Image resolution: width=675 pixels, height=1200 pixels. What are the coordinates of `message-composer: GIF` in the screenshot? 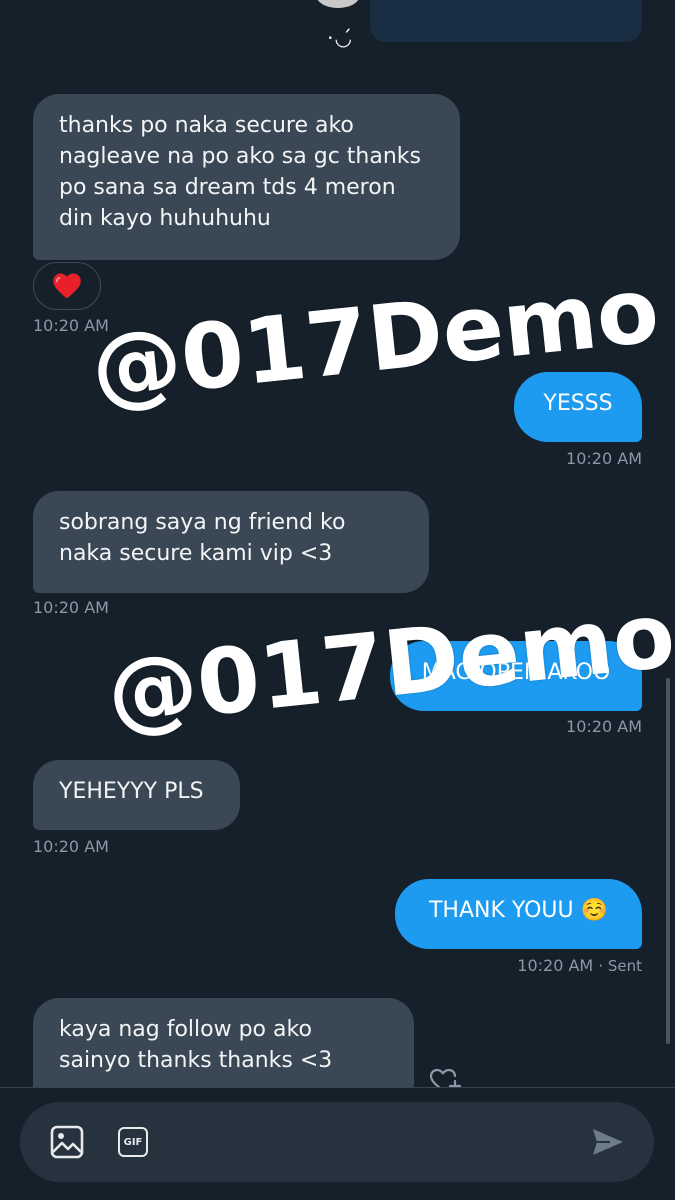 It's located at (337, 1142).